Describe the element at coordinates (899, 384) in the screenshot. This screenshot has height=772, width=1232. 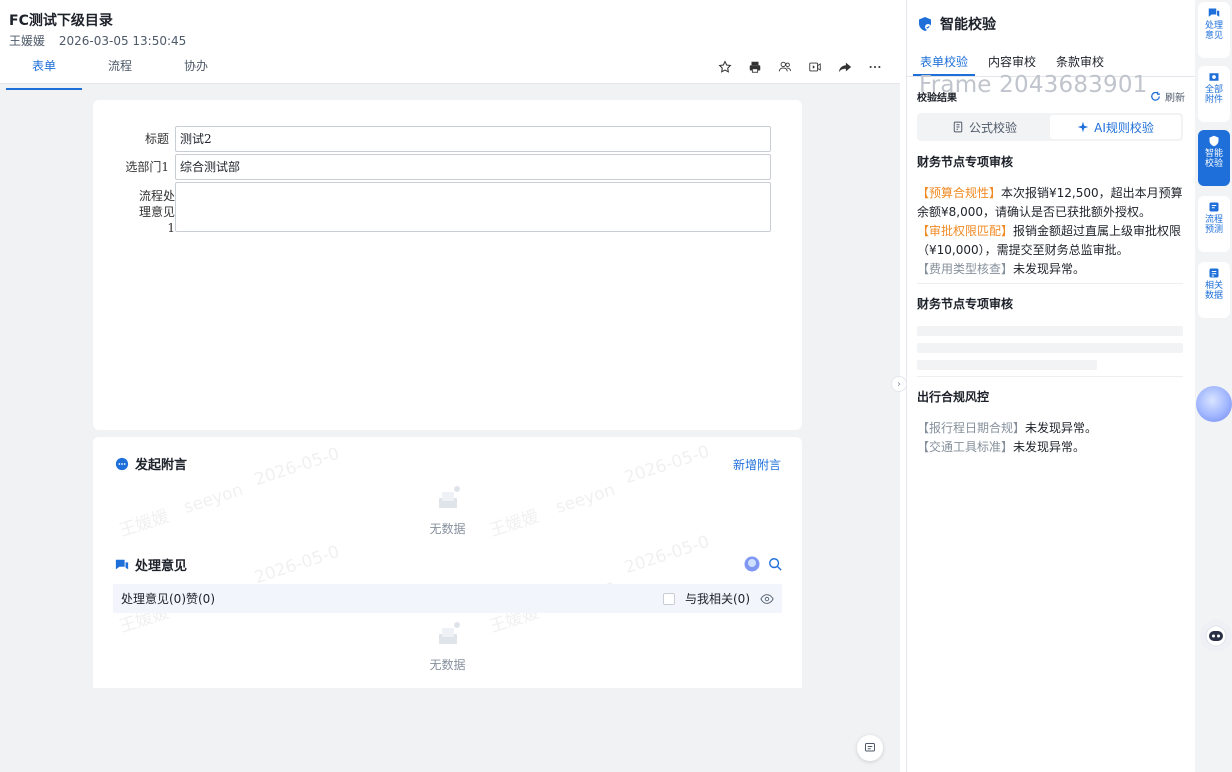
I see `collapse-panel-button: ›` at that location.